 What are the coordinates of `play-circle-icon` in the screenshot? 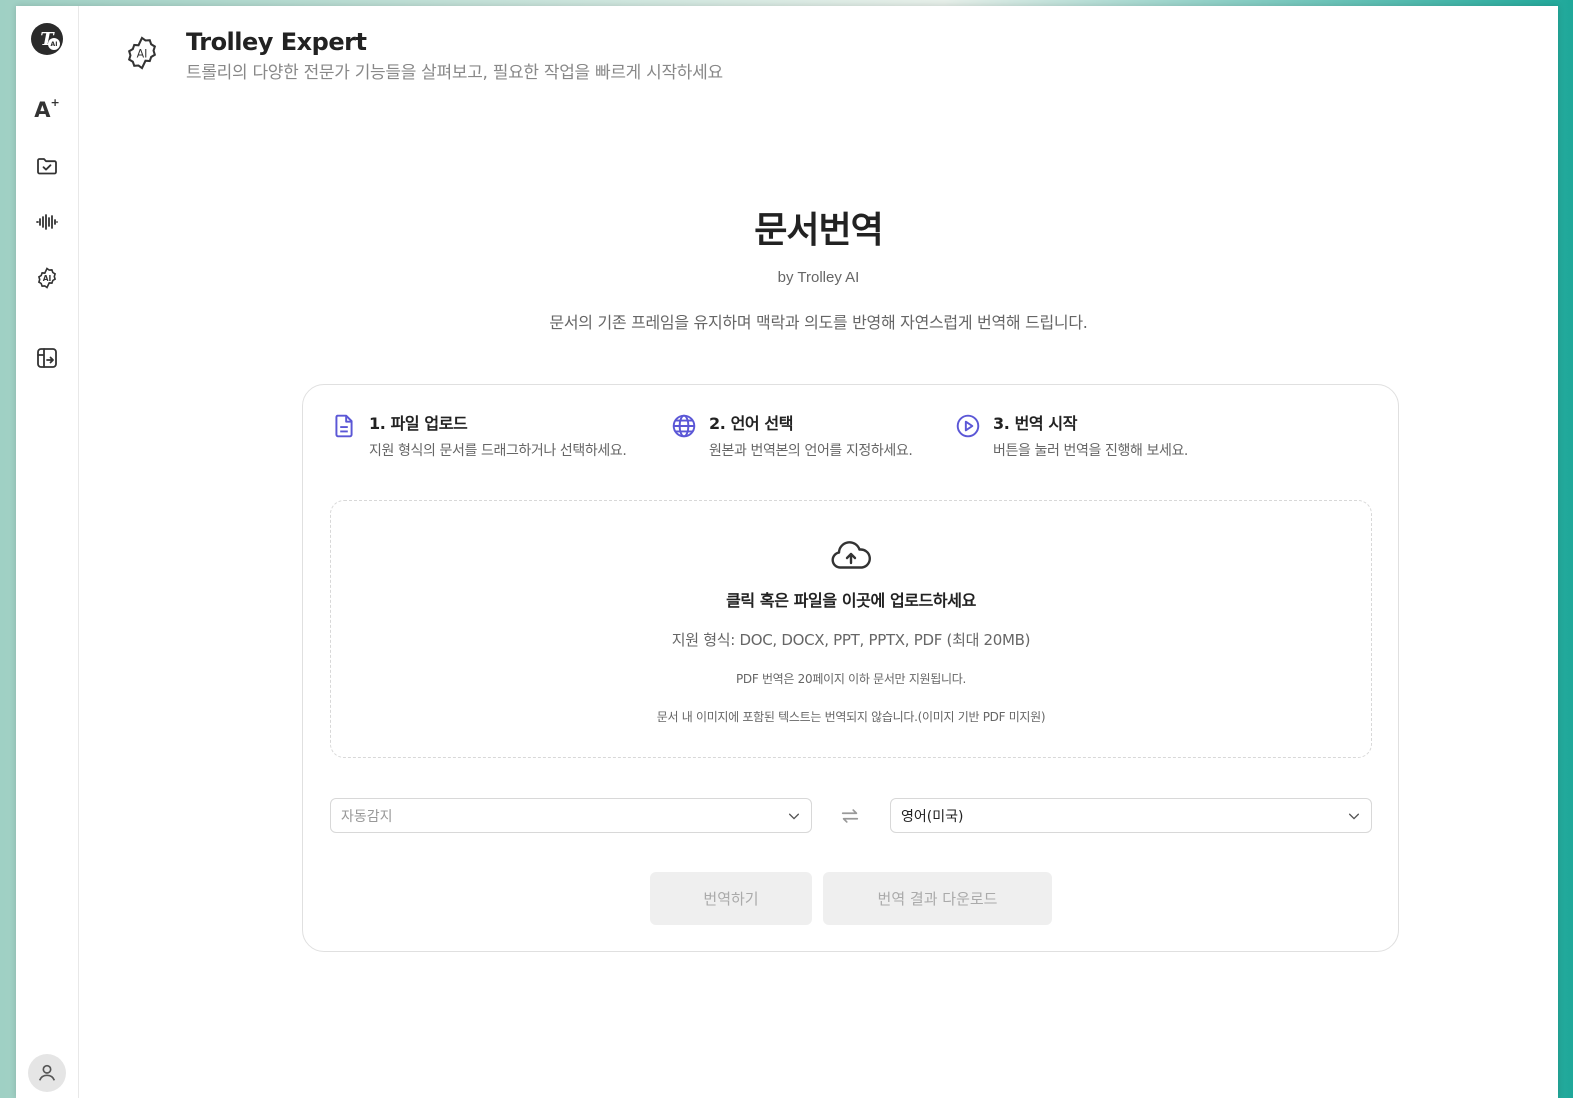 It's located at (968, 426).